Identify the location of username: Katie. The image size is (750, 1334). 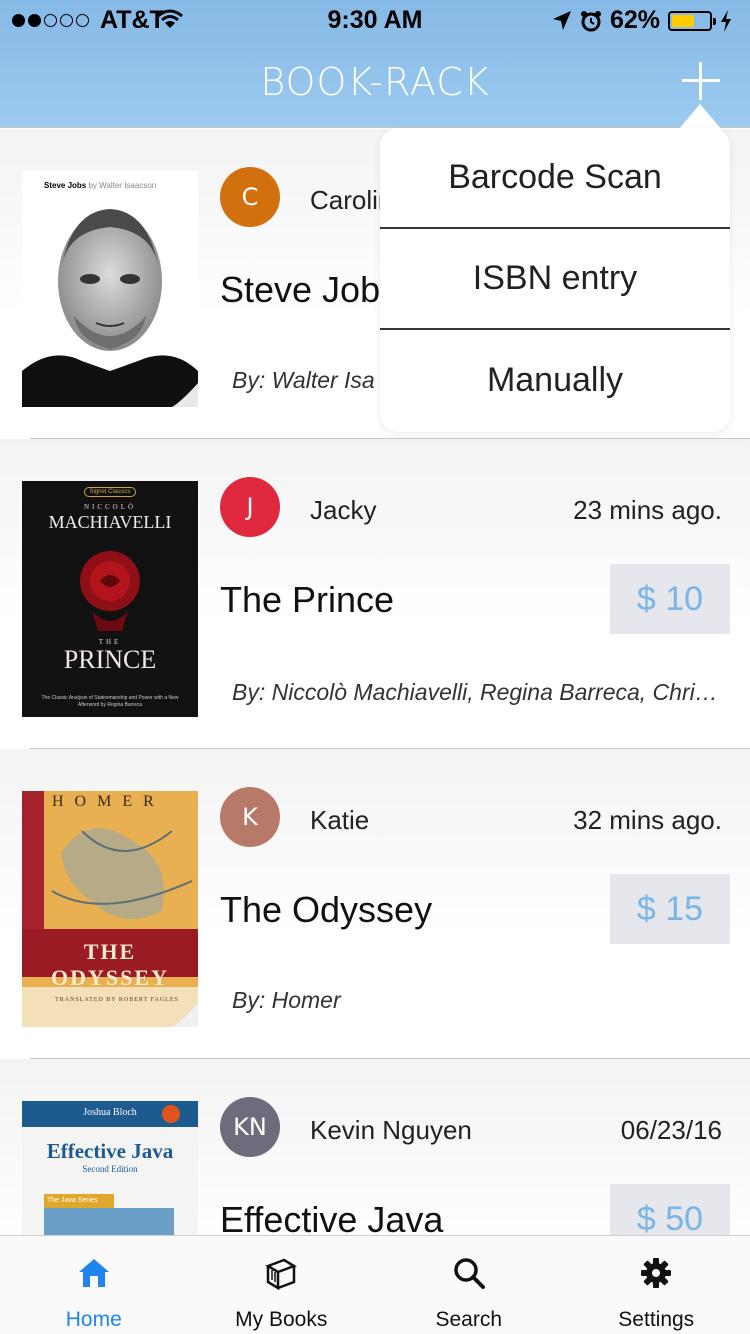
(340, 820).